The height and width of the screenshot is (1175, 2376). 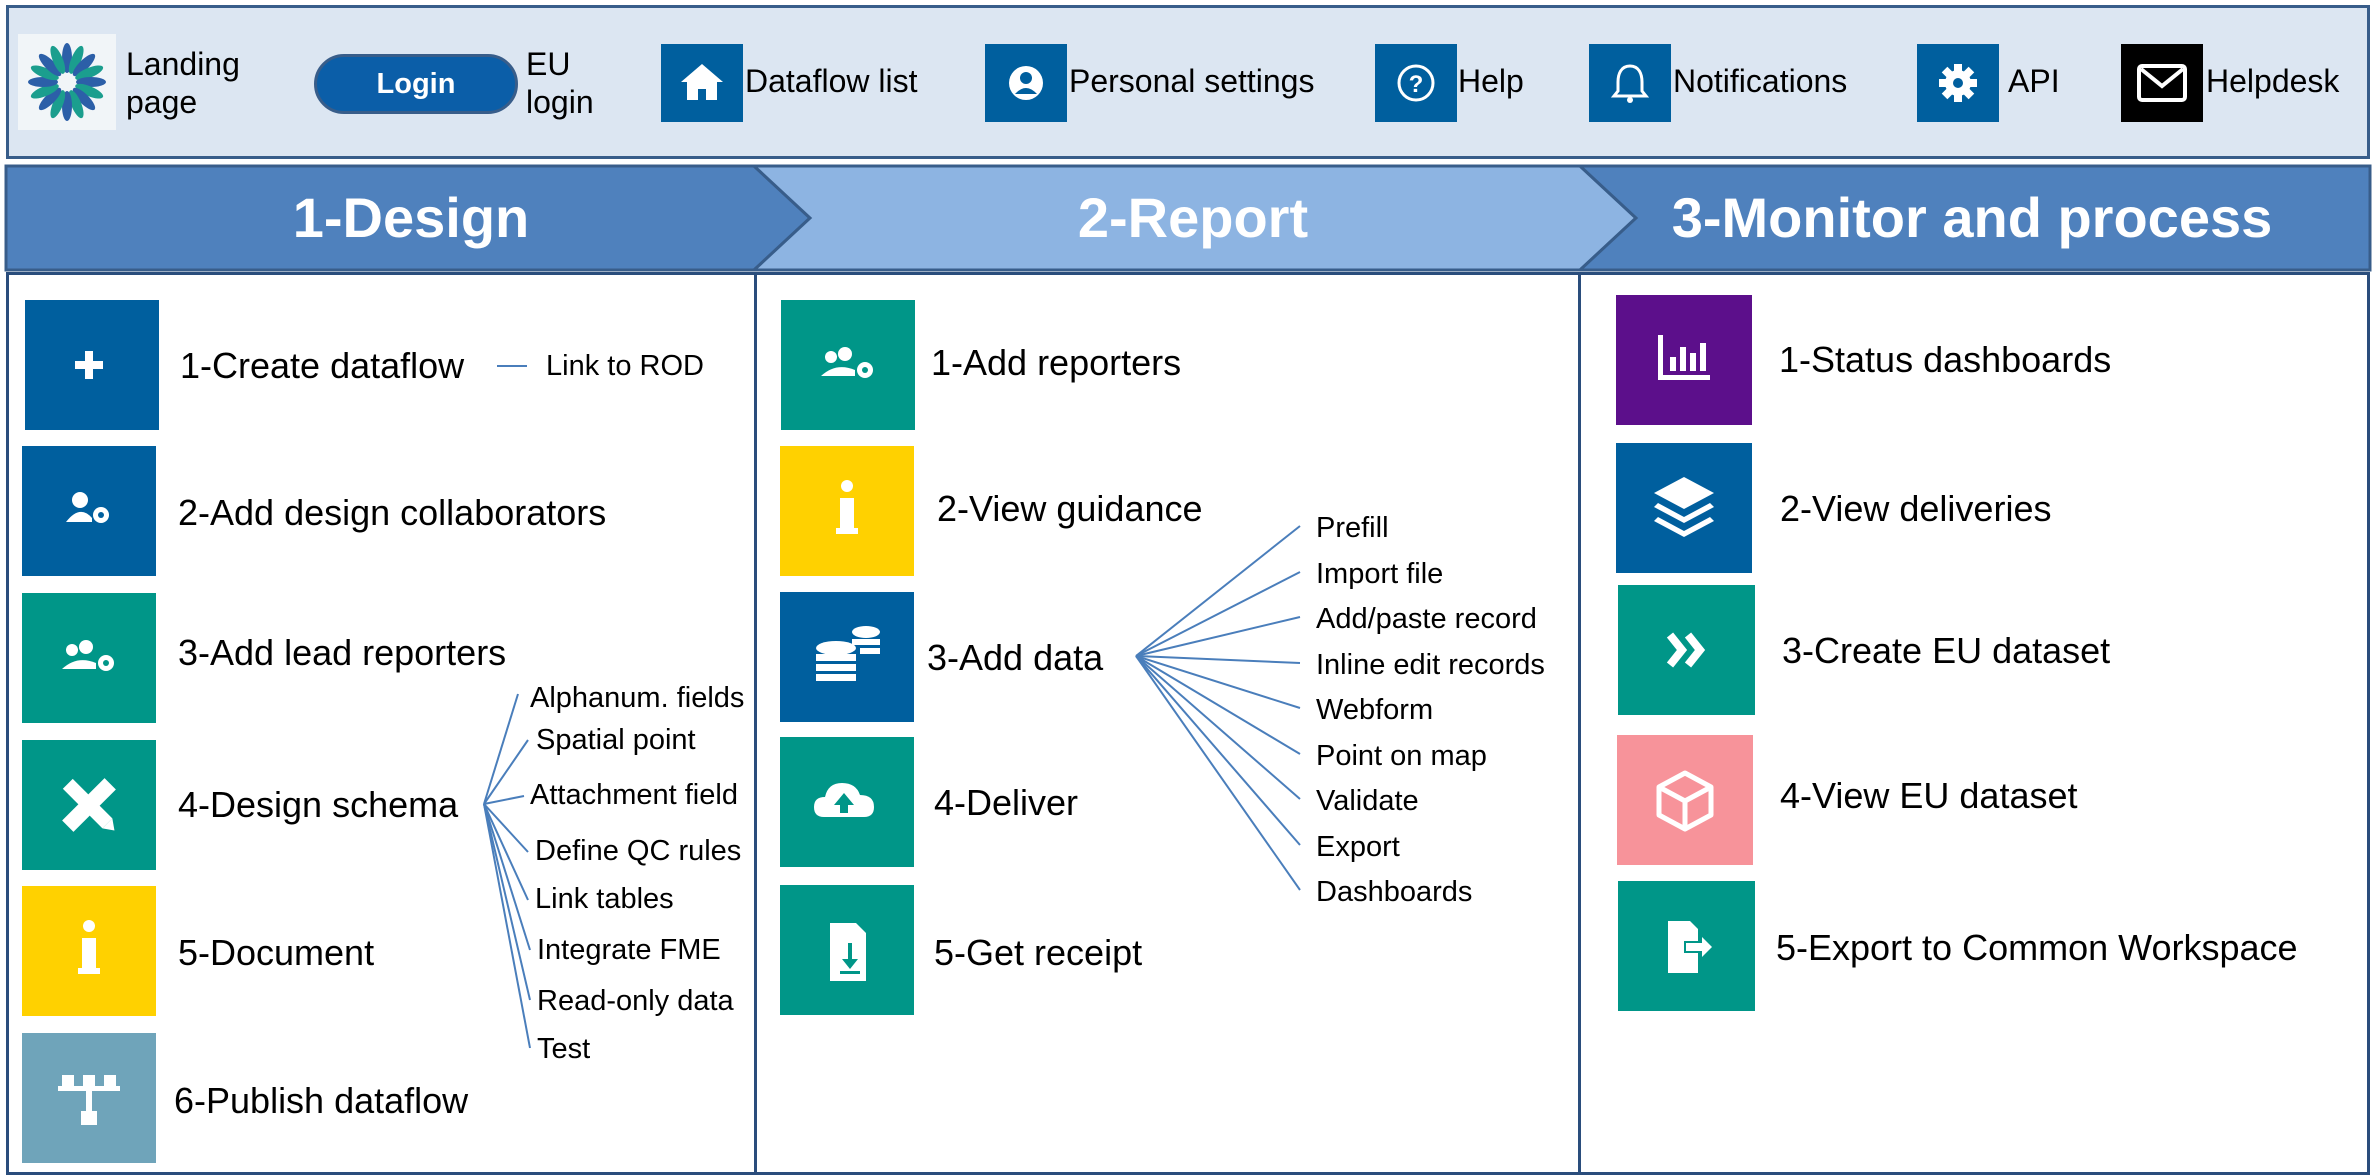 I want to click on schema-option: Read-only data, so click(x=635, y=1001).